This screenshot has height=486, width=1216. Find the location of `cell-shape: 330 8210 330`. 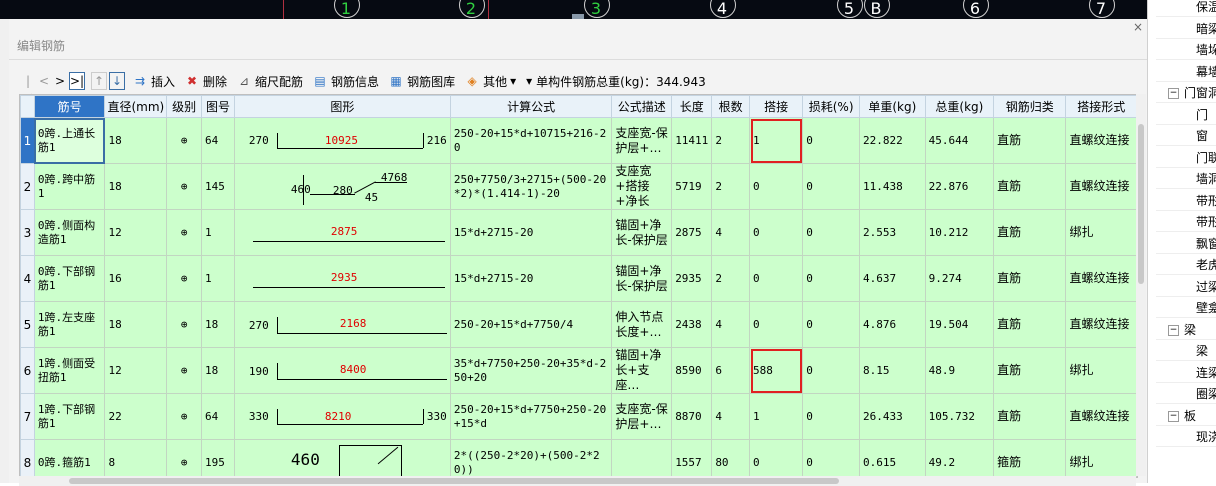

cell-shape: 330 8210 330 is located at coordinates (342, 416).